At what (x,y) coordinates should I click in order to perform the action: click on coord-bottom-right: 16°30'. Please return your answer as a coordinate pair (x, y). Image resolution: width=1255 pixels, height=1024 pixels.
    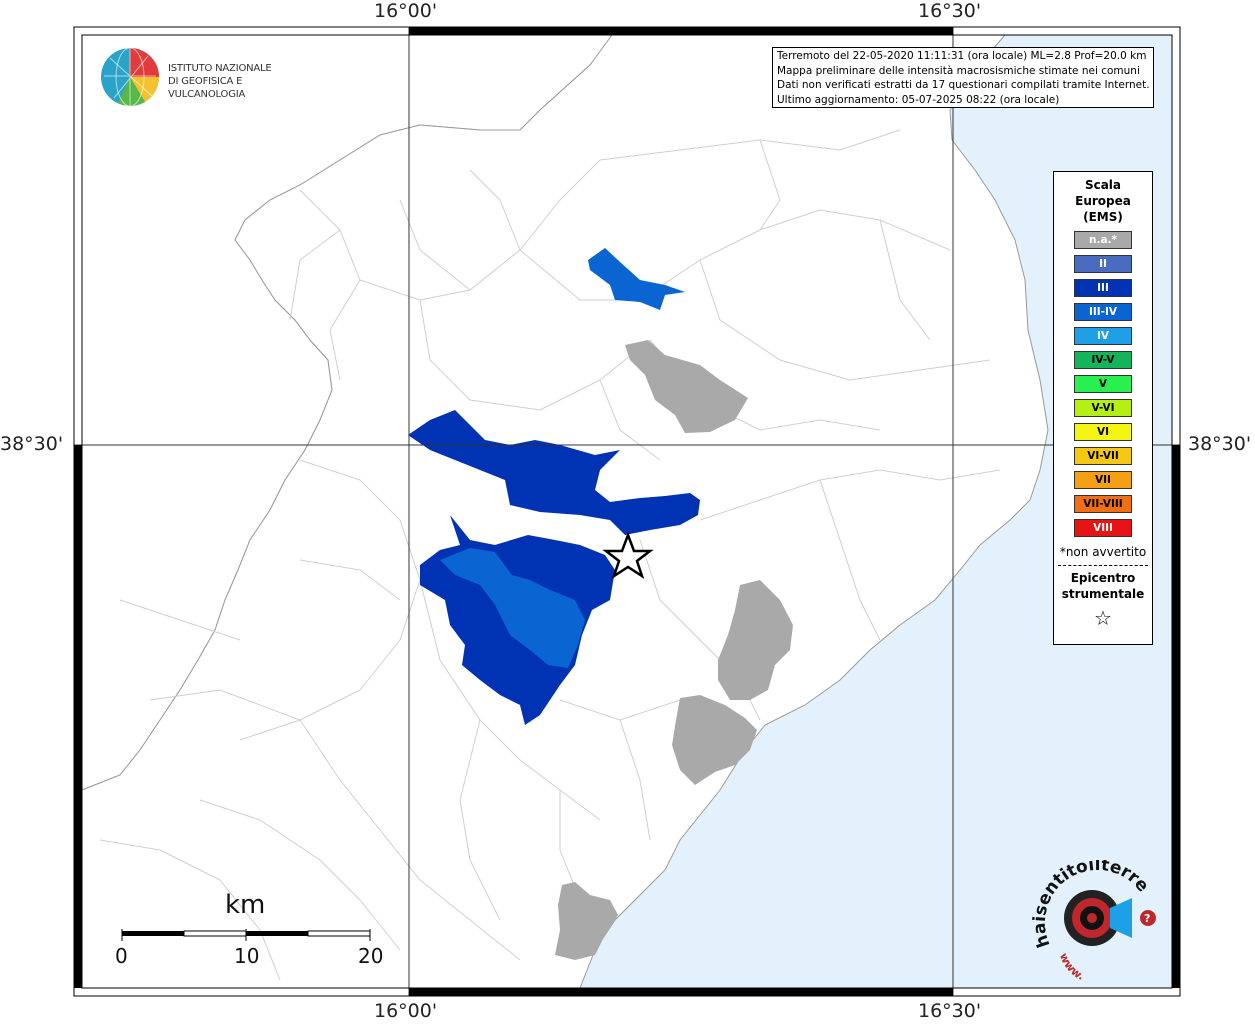
    Looking at the image, I should click on (950, 1011).